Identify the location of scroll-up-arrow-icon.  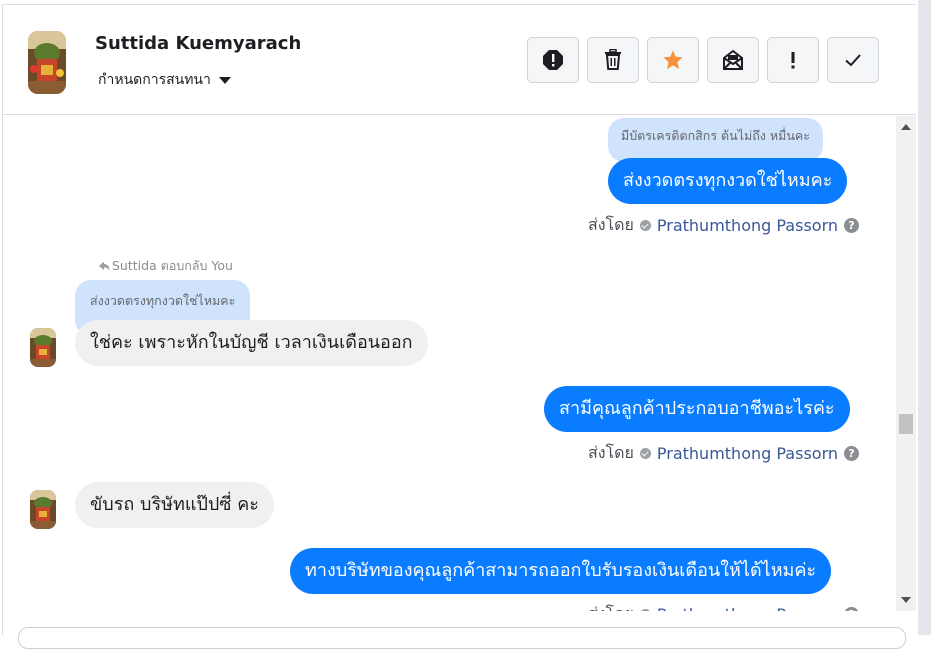
(906, 127).